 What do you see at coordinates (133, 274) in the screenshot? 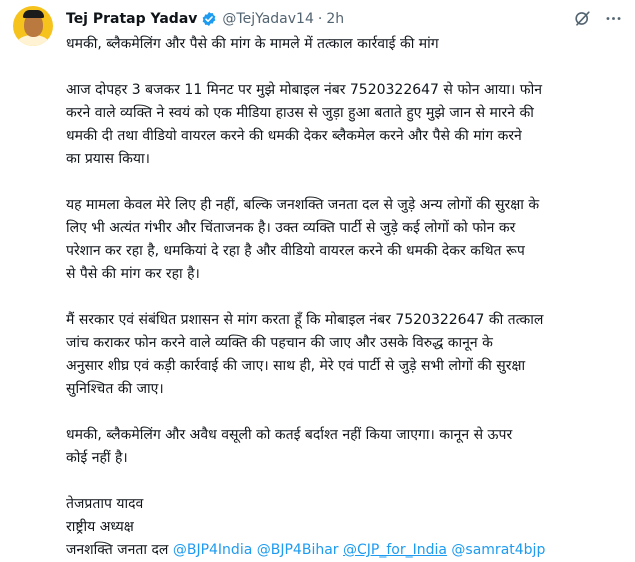
I see `paragraph-2-line: से पैसे की मांग कर रहा है।` at bounding box center [133, 274].